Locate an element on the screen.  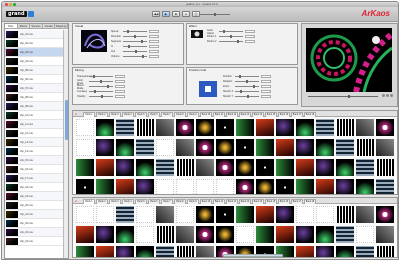
master-slider is located at coordinates (215, 14).